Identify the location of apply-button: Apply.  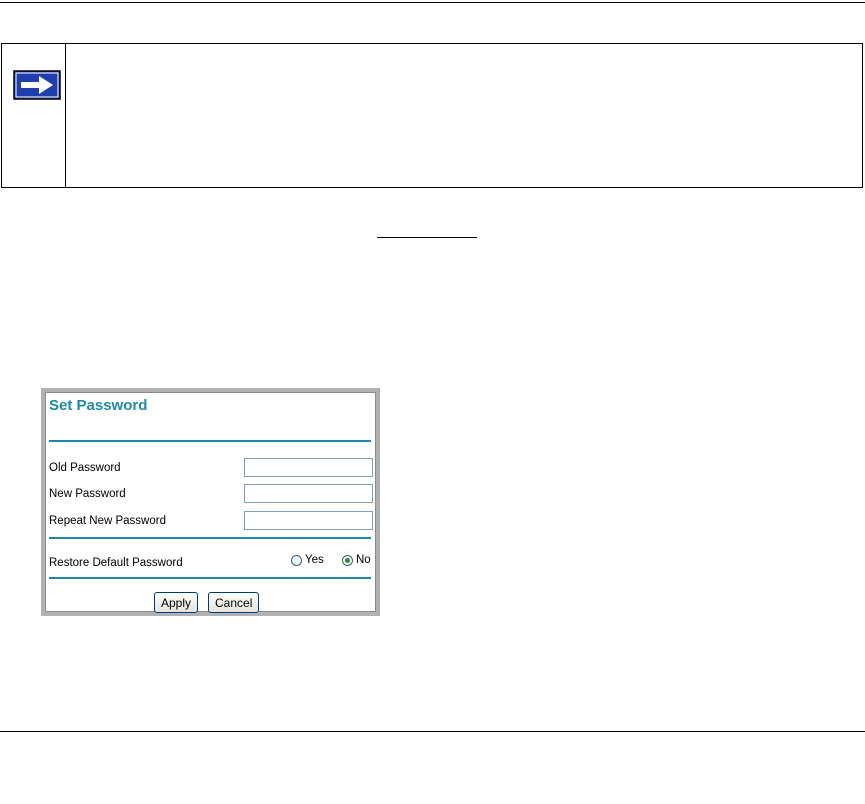
(176, 602).